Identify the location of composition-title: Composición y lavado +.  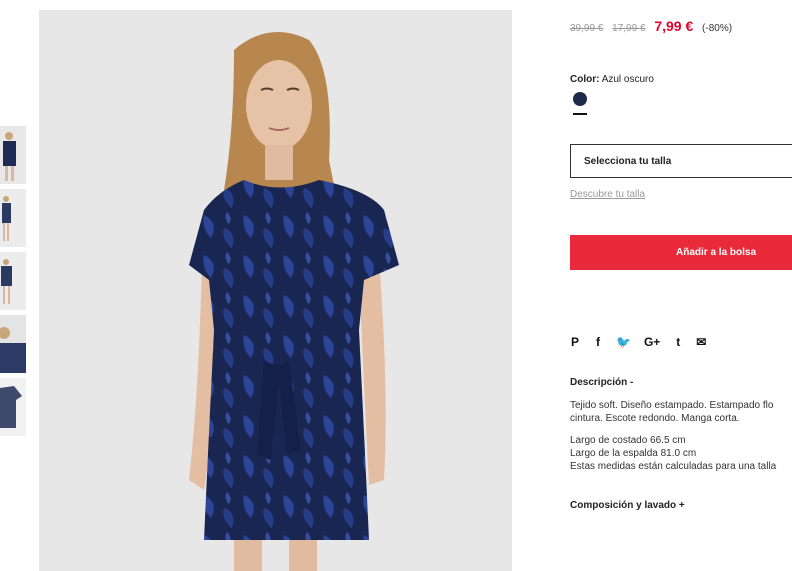
(627, 505).